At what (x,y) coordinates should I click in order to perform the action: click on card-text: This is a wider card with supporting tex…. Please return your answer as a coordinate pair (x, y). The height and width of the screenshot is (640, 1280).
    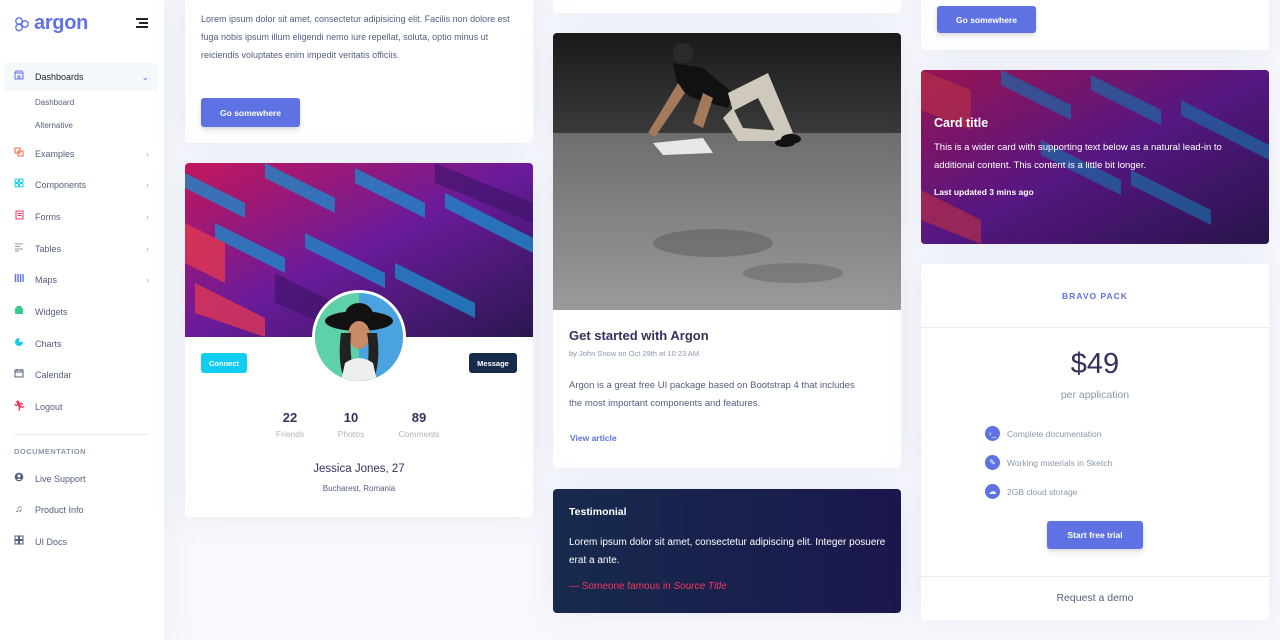
    Looking at the image, I should click on (1078, 156).